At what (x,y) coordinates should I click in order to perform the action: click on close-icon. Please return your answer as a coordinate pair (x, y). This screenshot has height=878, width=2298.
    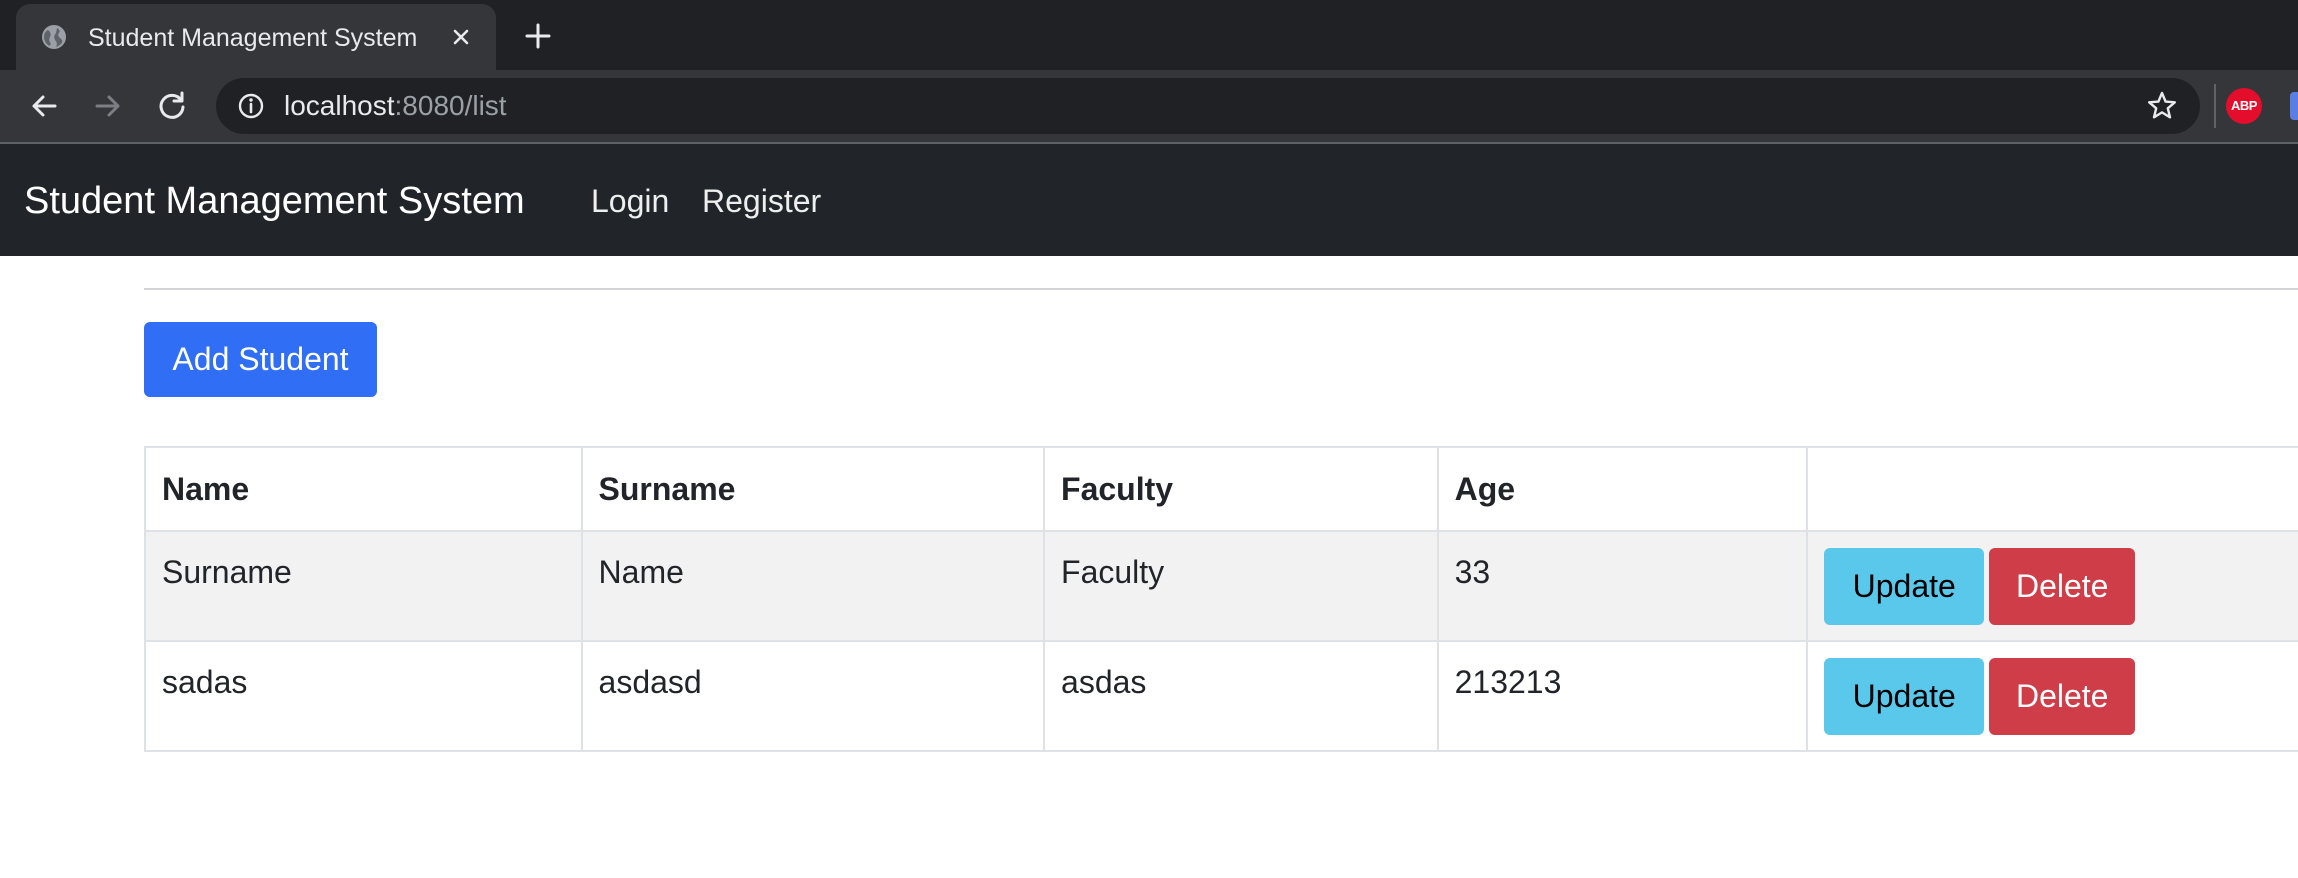
    Looking at the image, I should click on (461, 37).